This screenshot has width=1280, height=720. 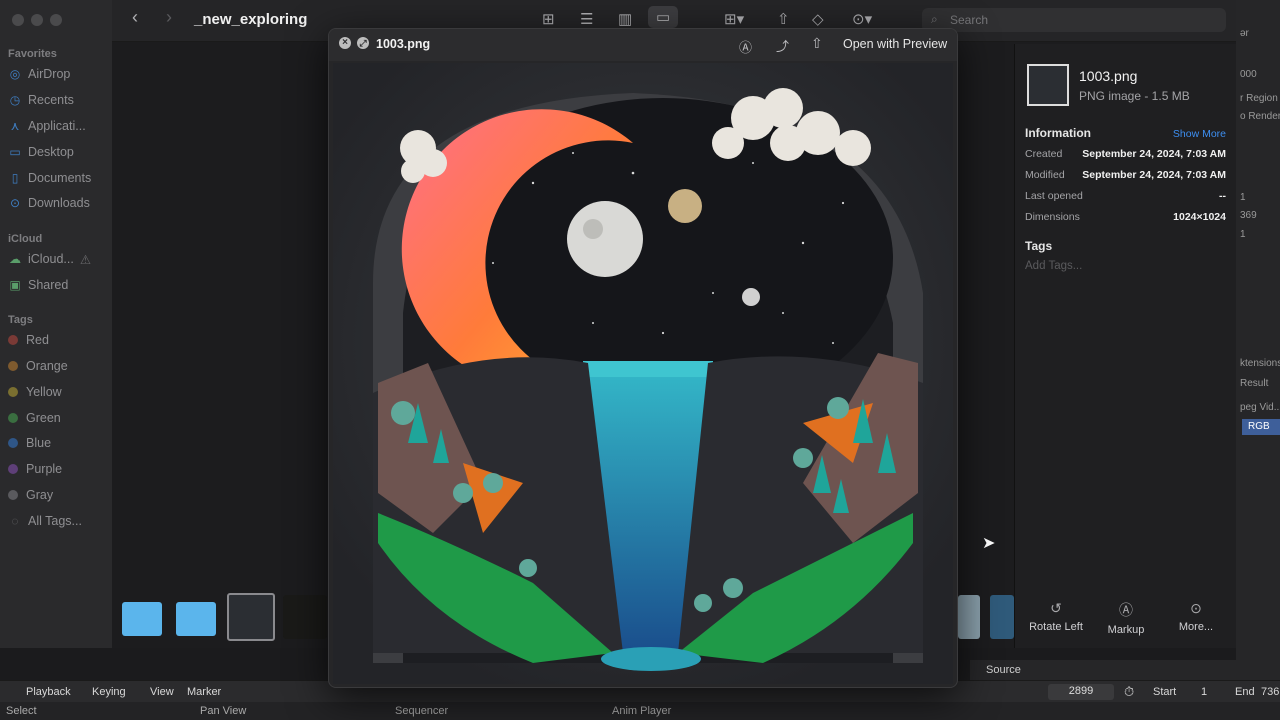 I want to click on sidebar-tag-yellow: Yellow, so click(x=35, y=392).